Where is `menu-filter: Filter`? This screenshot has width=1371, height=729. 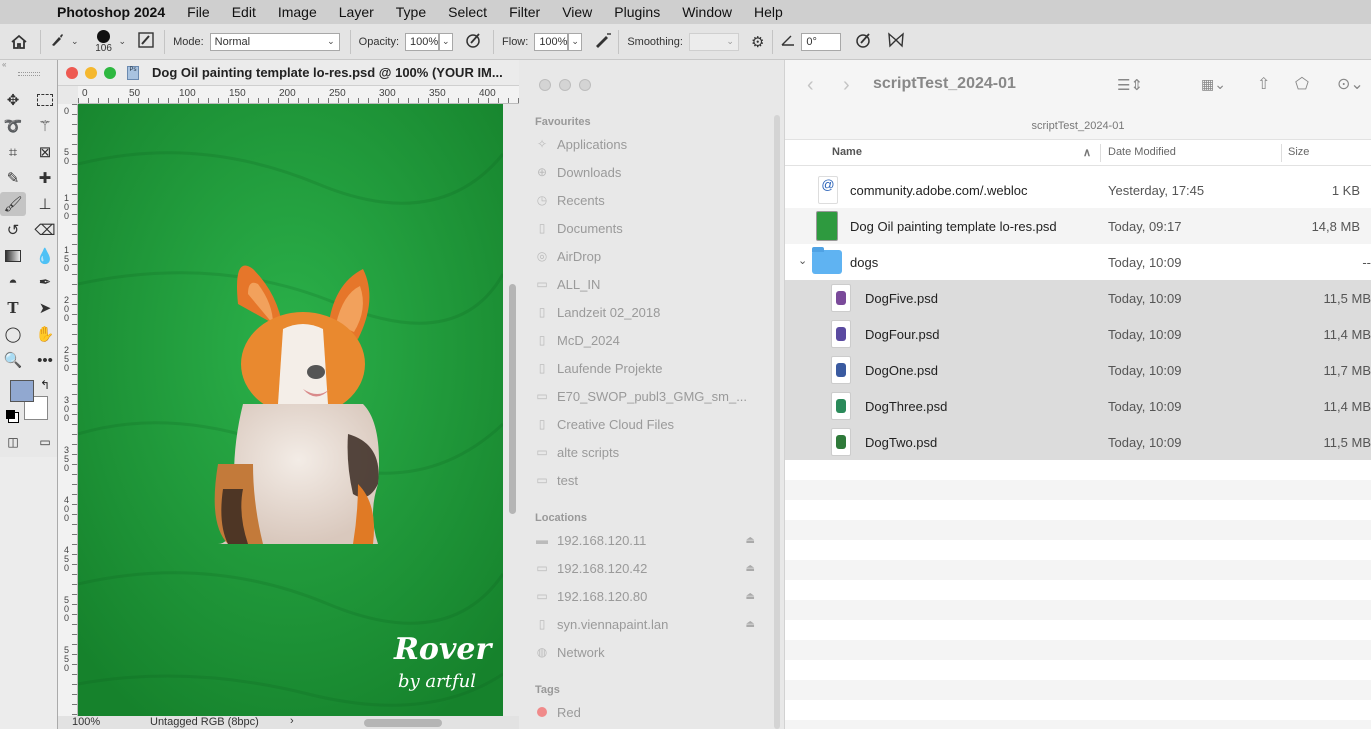
menu-filter: Filter is located at coordinates (524, 12).